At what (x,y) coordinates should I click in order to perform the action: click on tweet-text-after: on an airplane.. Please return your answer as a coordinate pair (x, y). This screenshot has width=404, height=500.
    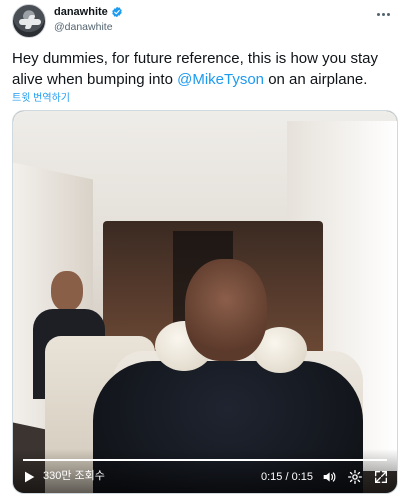
    Looking at the image, I should click on (316, 79).